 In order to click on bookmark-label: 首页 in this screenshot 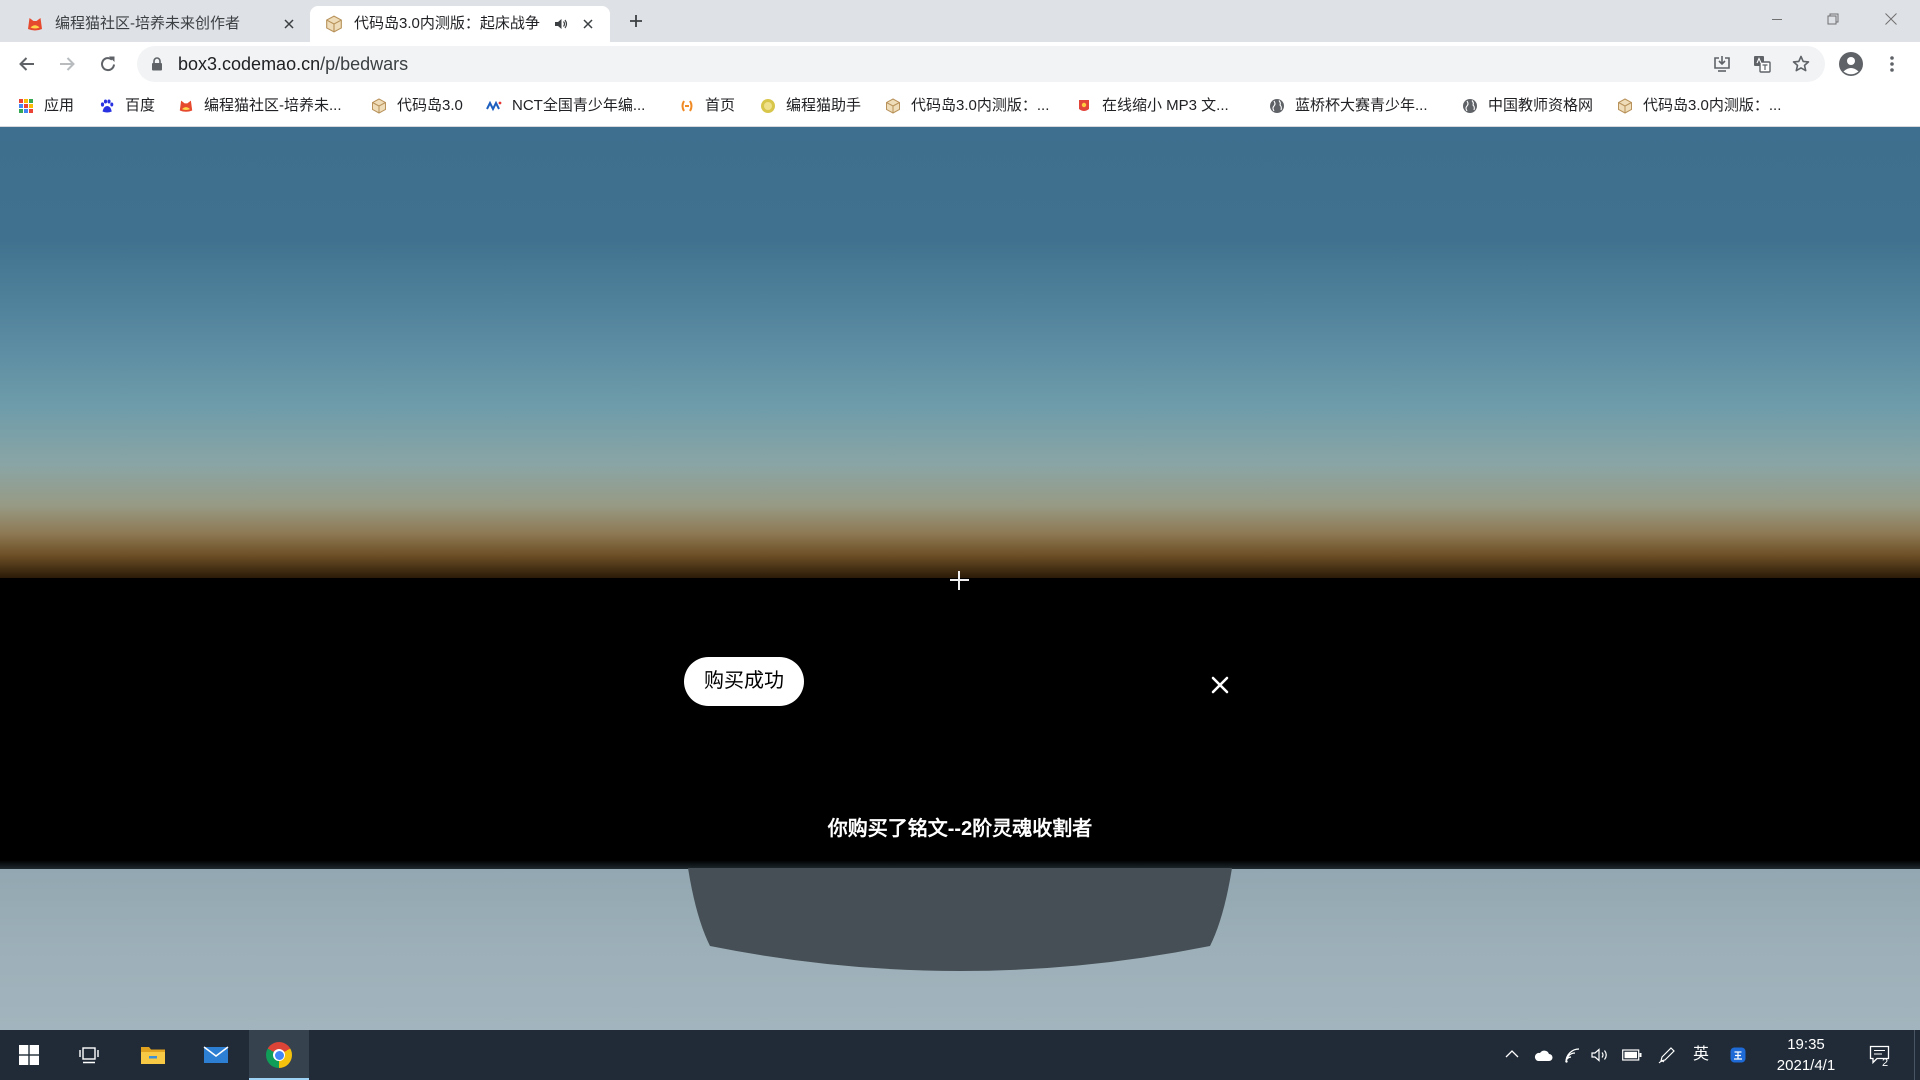, I will do `click(720, 105)`.